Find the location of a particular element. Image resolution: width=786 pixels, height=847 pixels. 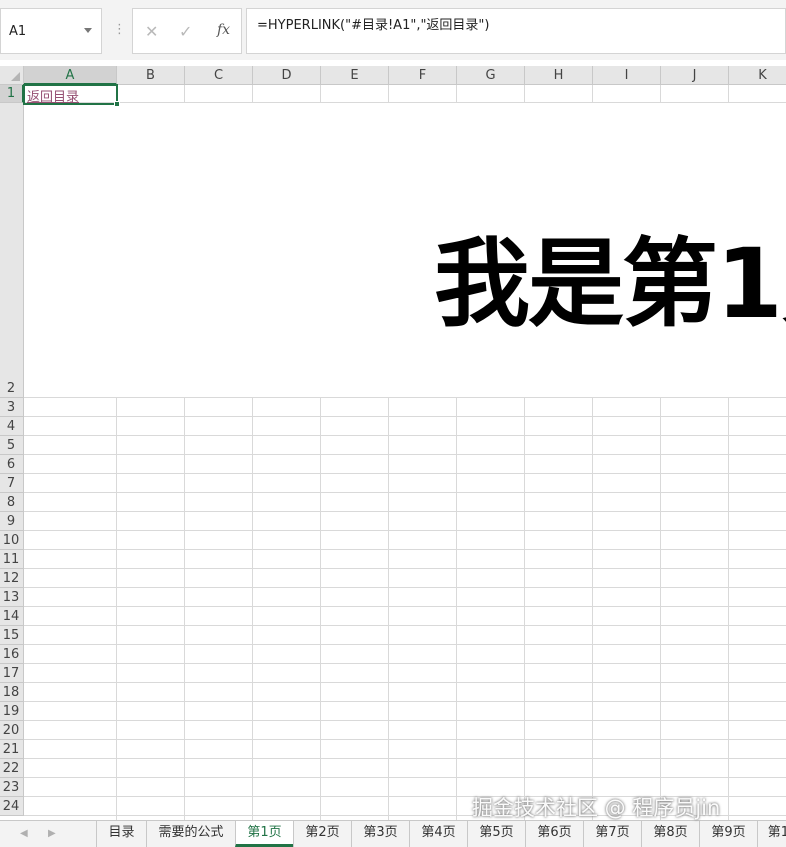

row-number: 9 is located at coordinates (11, 521).